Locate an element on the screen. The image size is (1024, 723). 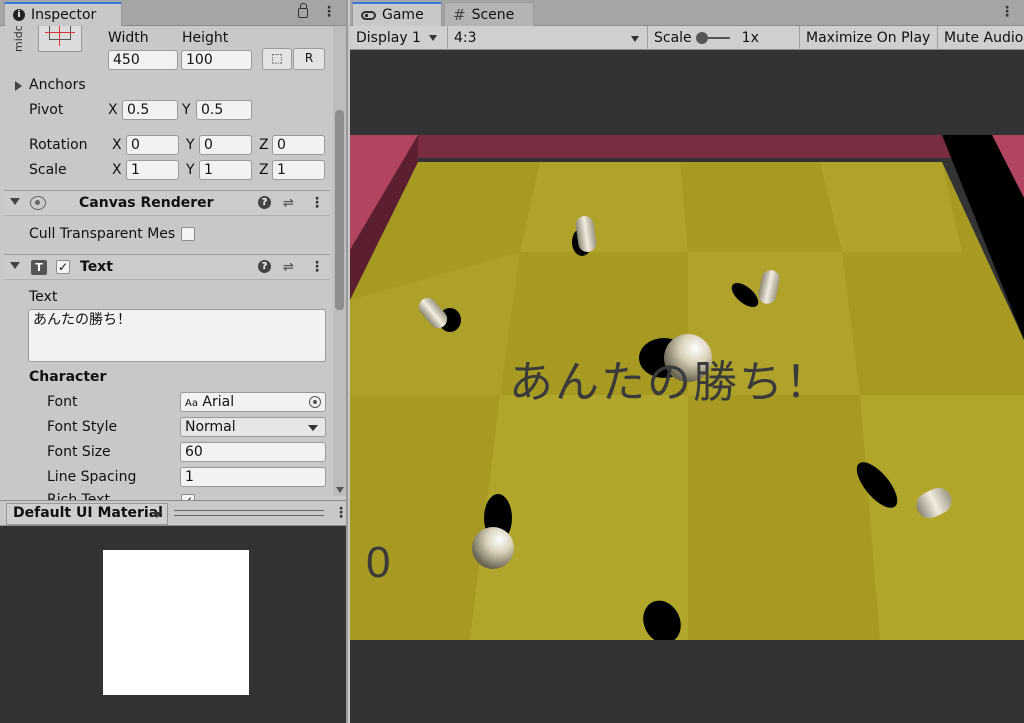
material-preview-header: Default UI Material ⋮ is located at coordinates (174, 513).